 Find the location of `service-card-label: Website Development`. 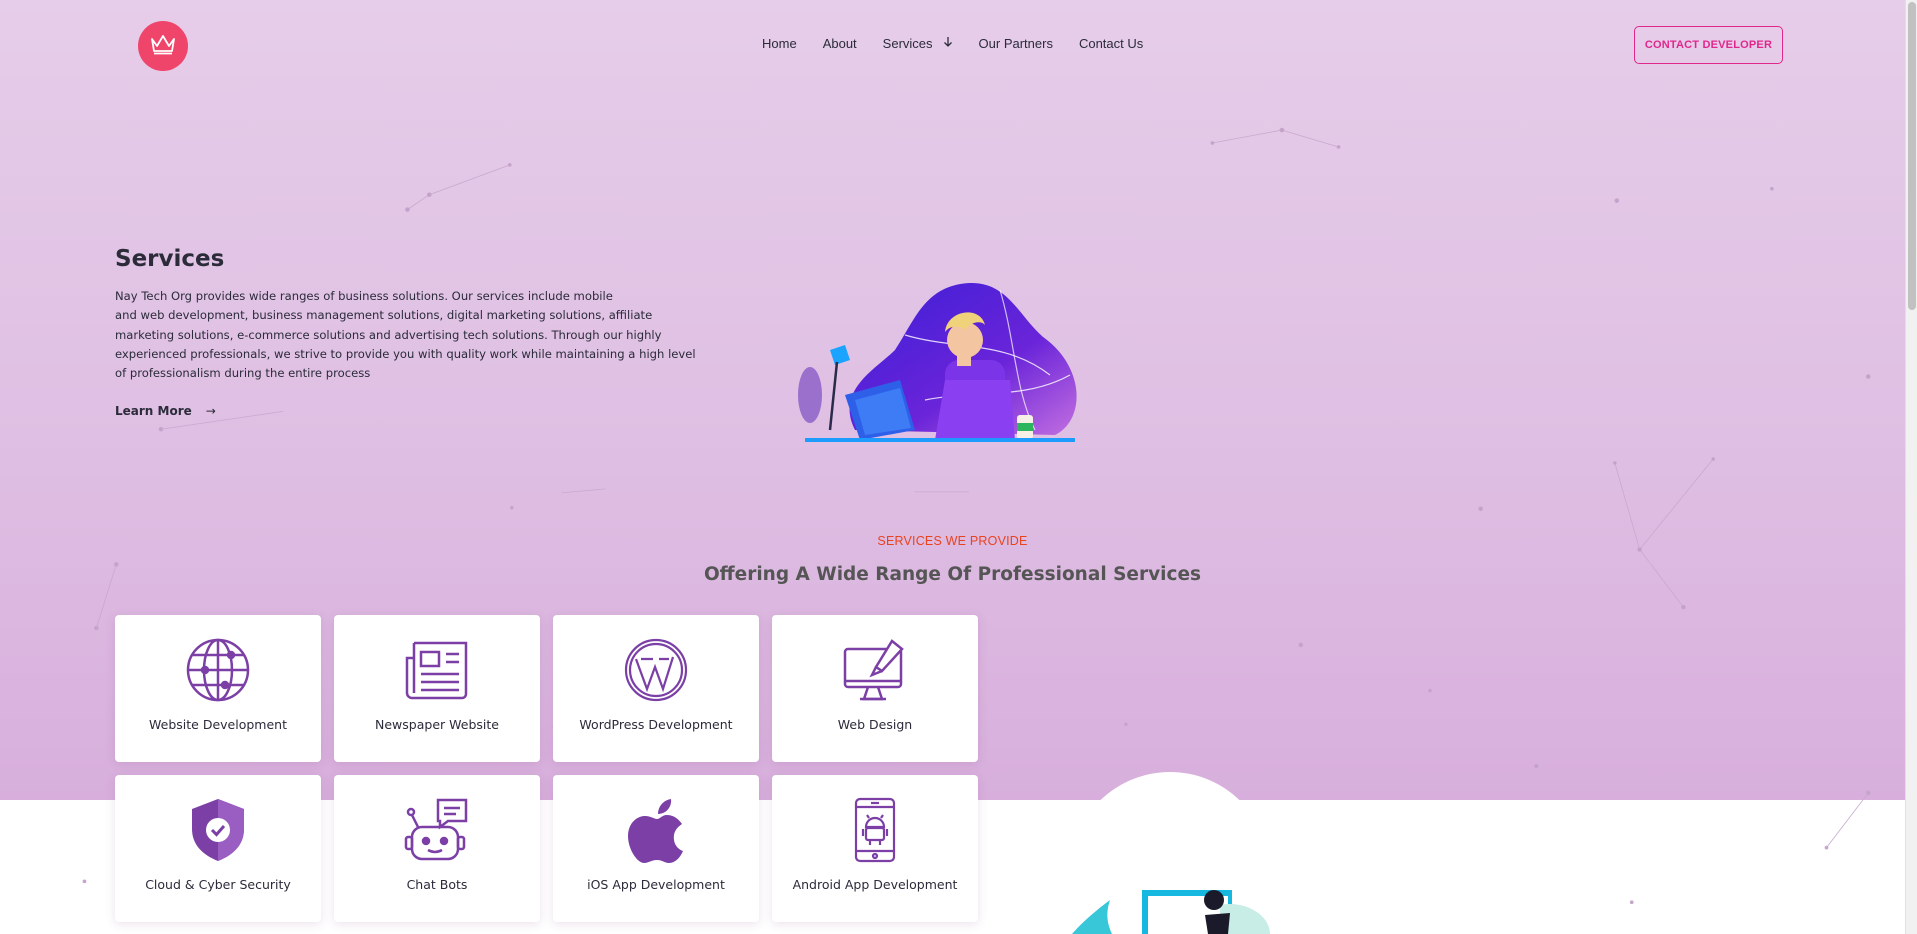

service-card-label: Website Development is located at coordinates (218, 724).